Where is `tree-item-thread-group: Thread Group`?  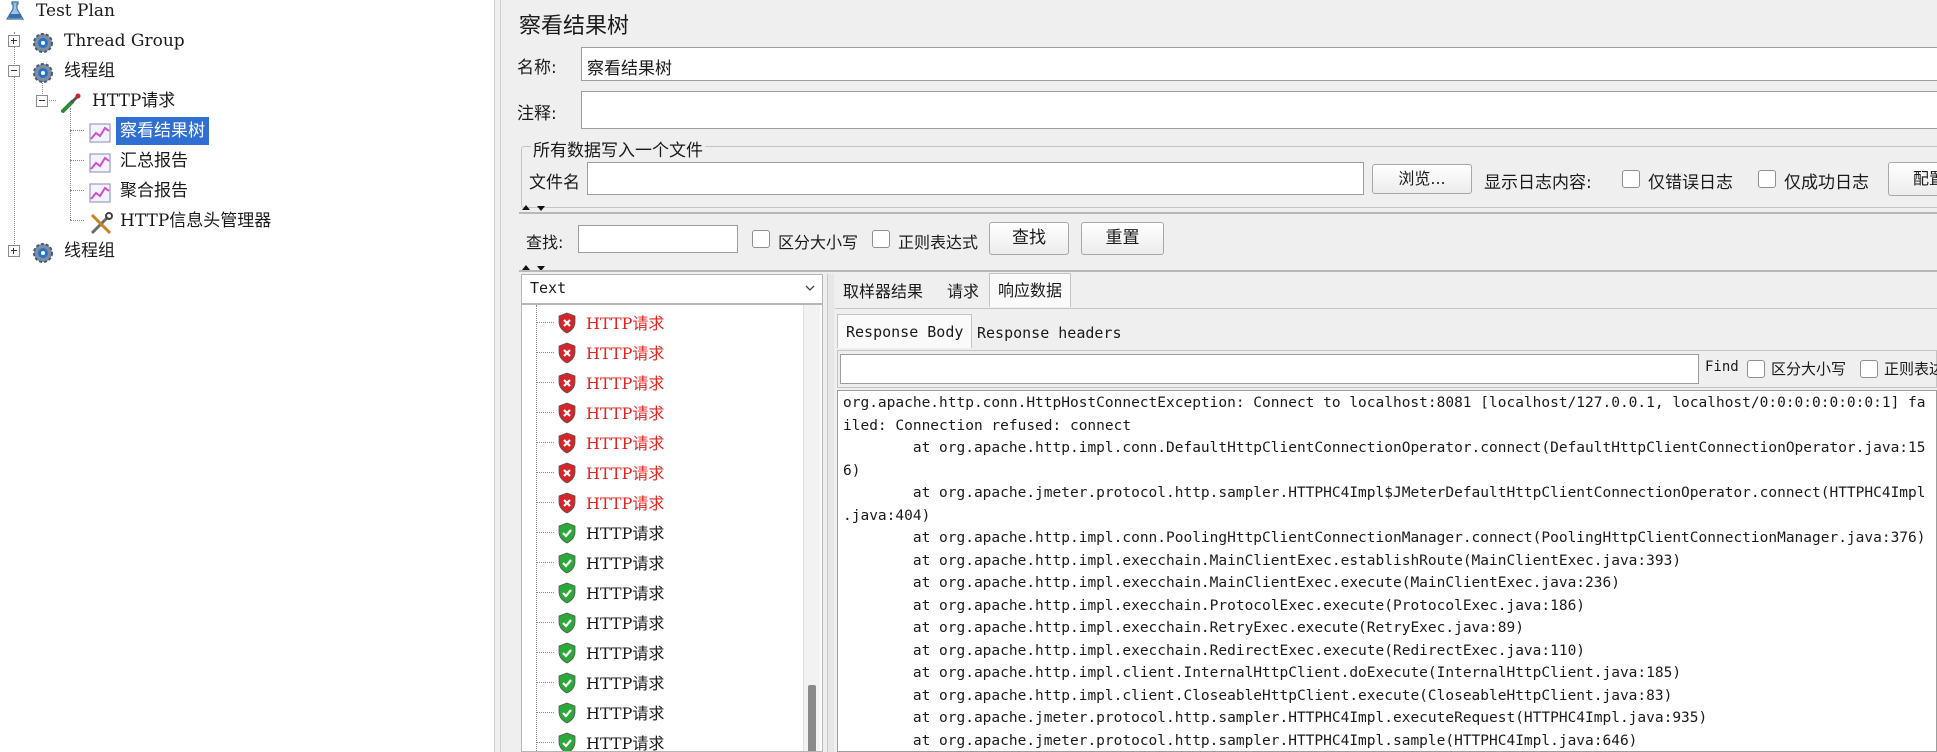
tree-item-thread-group: Thread Group is located at coordinates (110, 41).